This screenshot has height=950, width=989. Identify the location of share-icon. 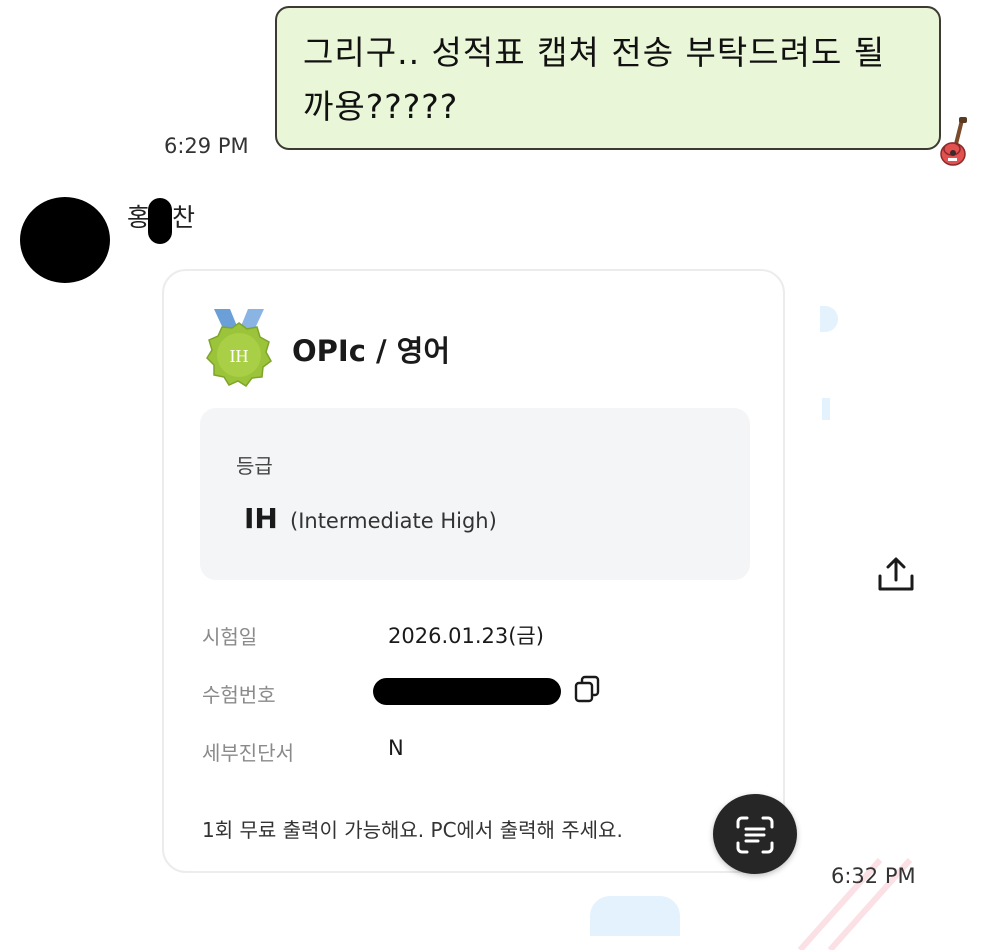
(896, 575).